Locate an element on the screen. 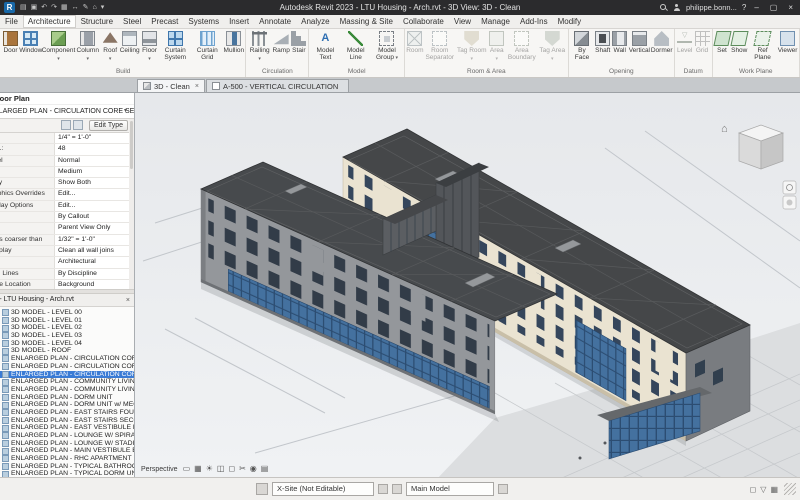 Image resolution: width=800 pixels, height=500 pixels. ribbon-tab: Analyze is located at coordinates (315, 21).